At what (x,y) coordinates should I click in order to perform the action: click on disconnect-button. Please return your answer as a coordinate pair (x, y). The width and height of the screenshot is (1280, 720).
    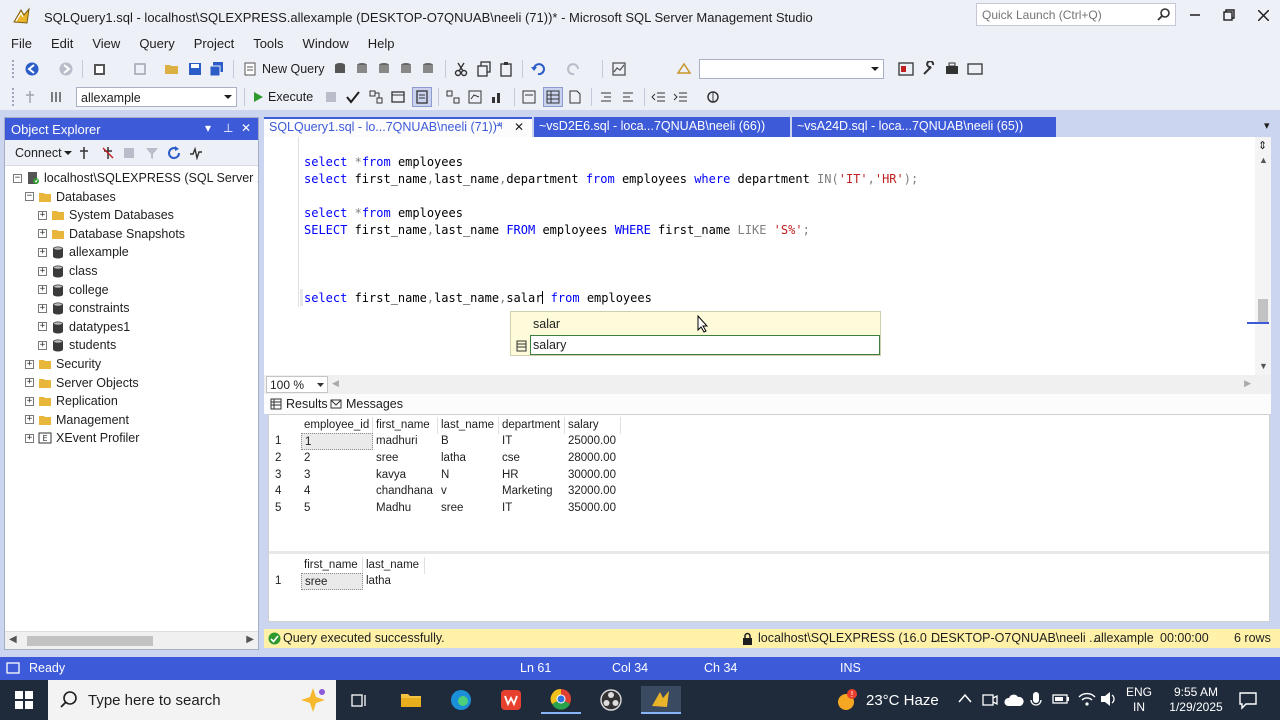
    Looking at the image, I should click on (108, 153).